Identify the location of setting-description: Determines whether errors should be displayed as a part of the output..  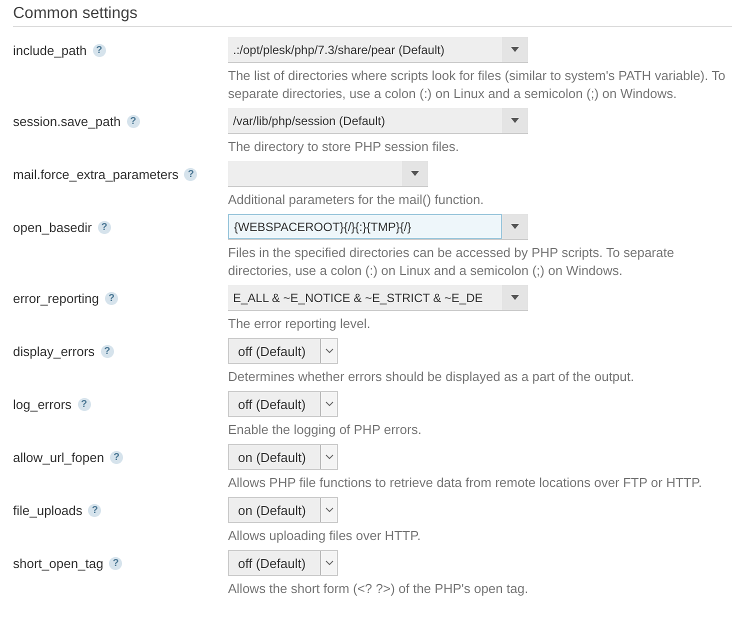
(432, 377).